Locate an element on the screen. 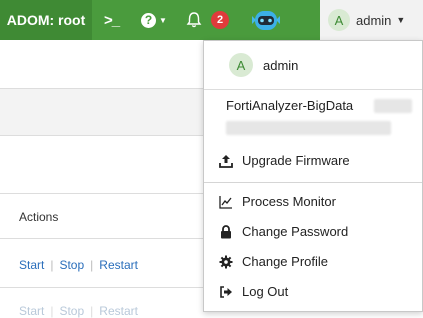 Image resolution: width=423 pixels, height=318 pixels. change-password-item: Change Password is located at coordinates (283, 231).